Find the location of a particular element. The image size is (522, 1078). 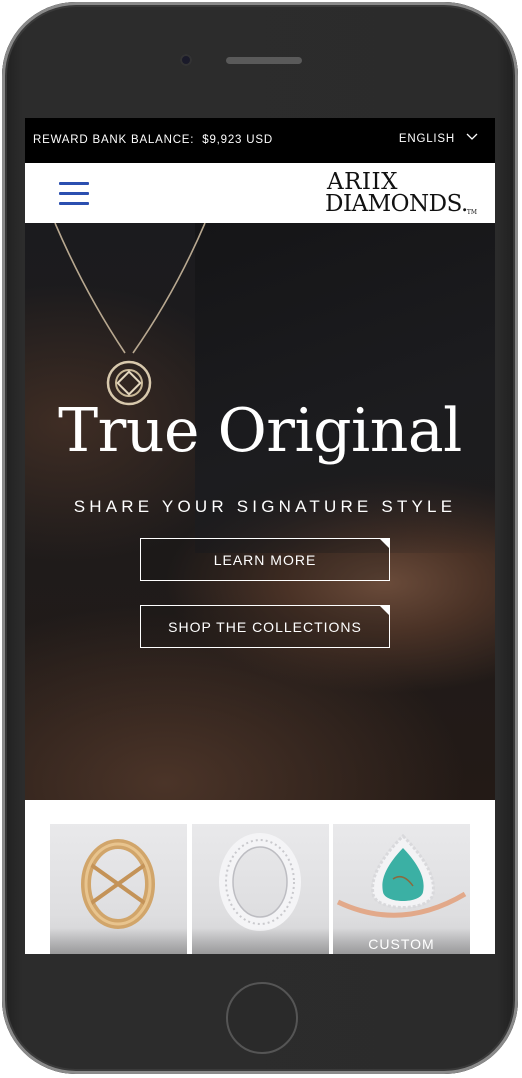

shop-collections-label: SHOP THE COLLECTIONS is located at coordinates (265, 626).